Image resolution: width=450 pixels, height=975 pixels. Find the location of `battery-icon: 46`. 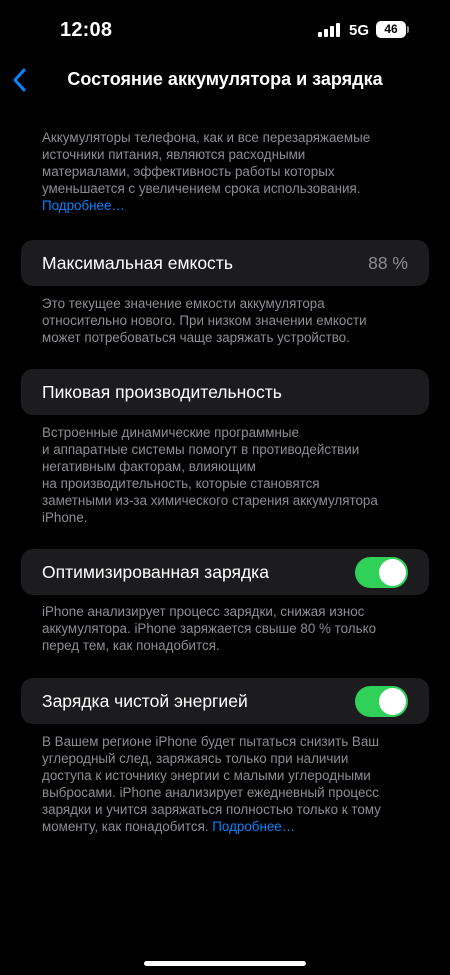

battery-icon: 46 is located at coordinates (391, 29).